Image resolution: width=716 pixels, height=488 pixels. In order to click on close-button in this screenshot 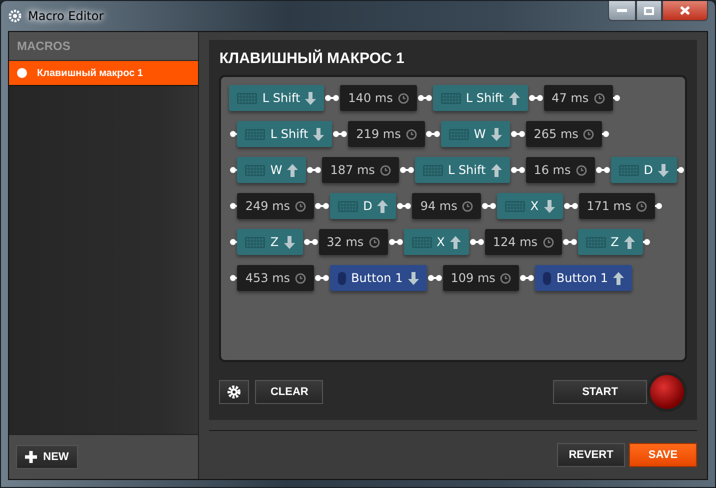, I will do `click(685, 11)`.